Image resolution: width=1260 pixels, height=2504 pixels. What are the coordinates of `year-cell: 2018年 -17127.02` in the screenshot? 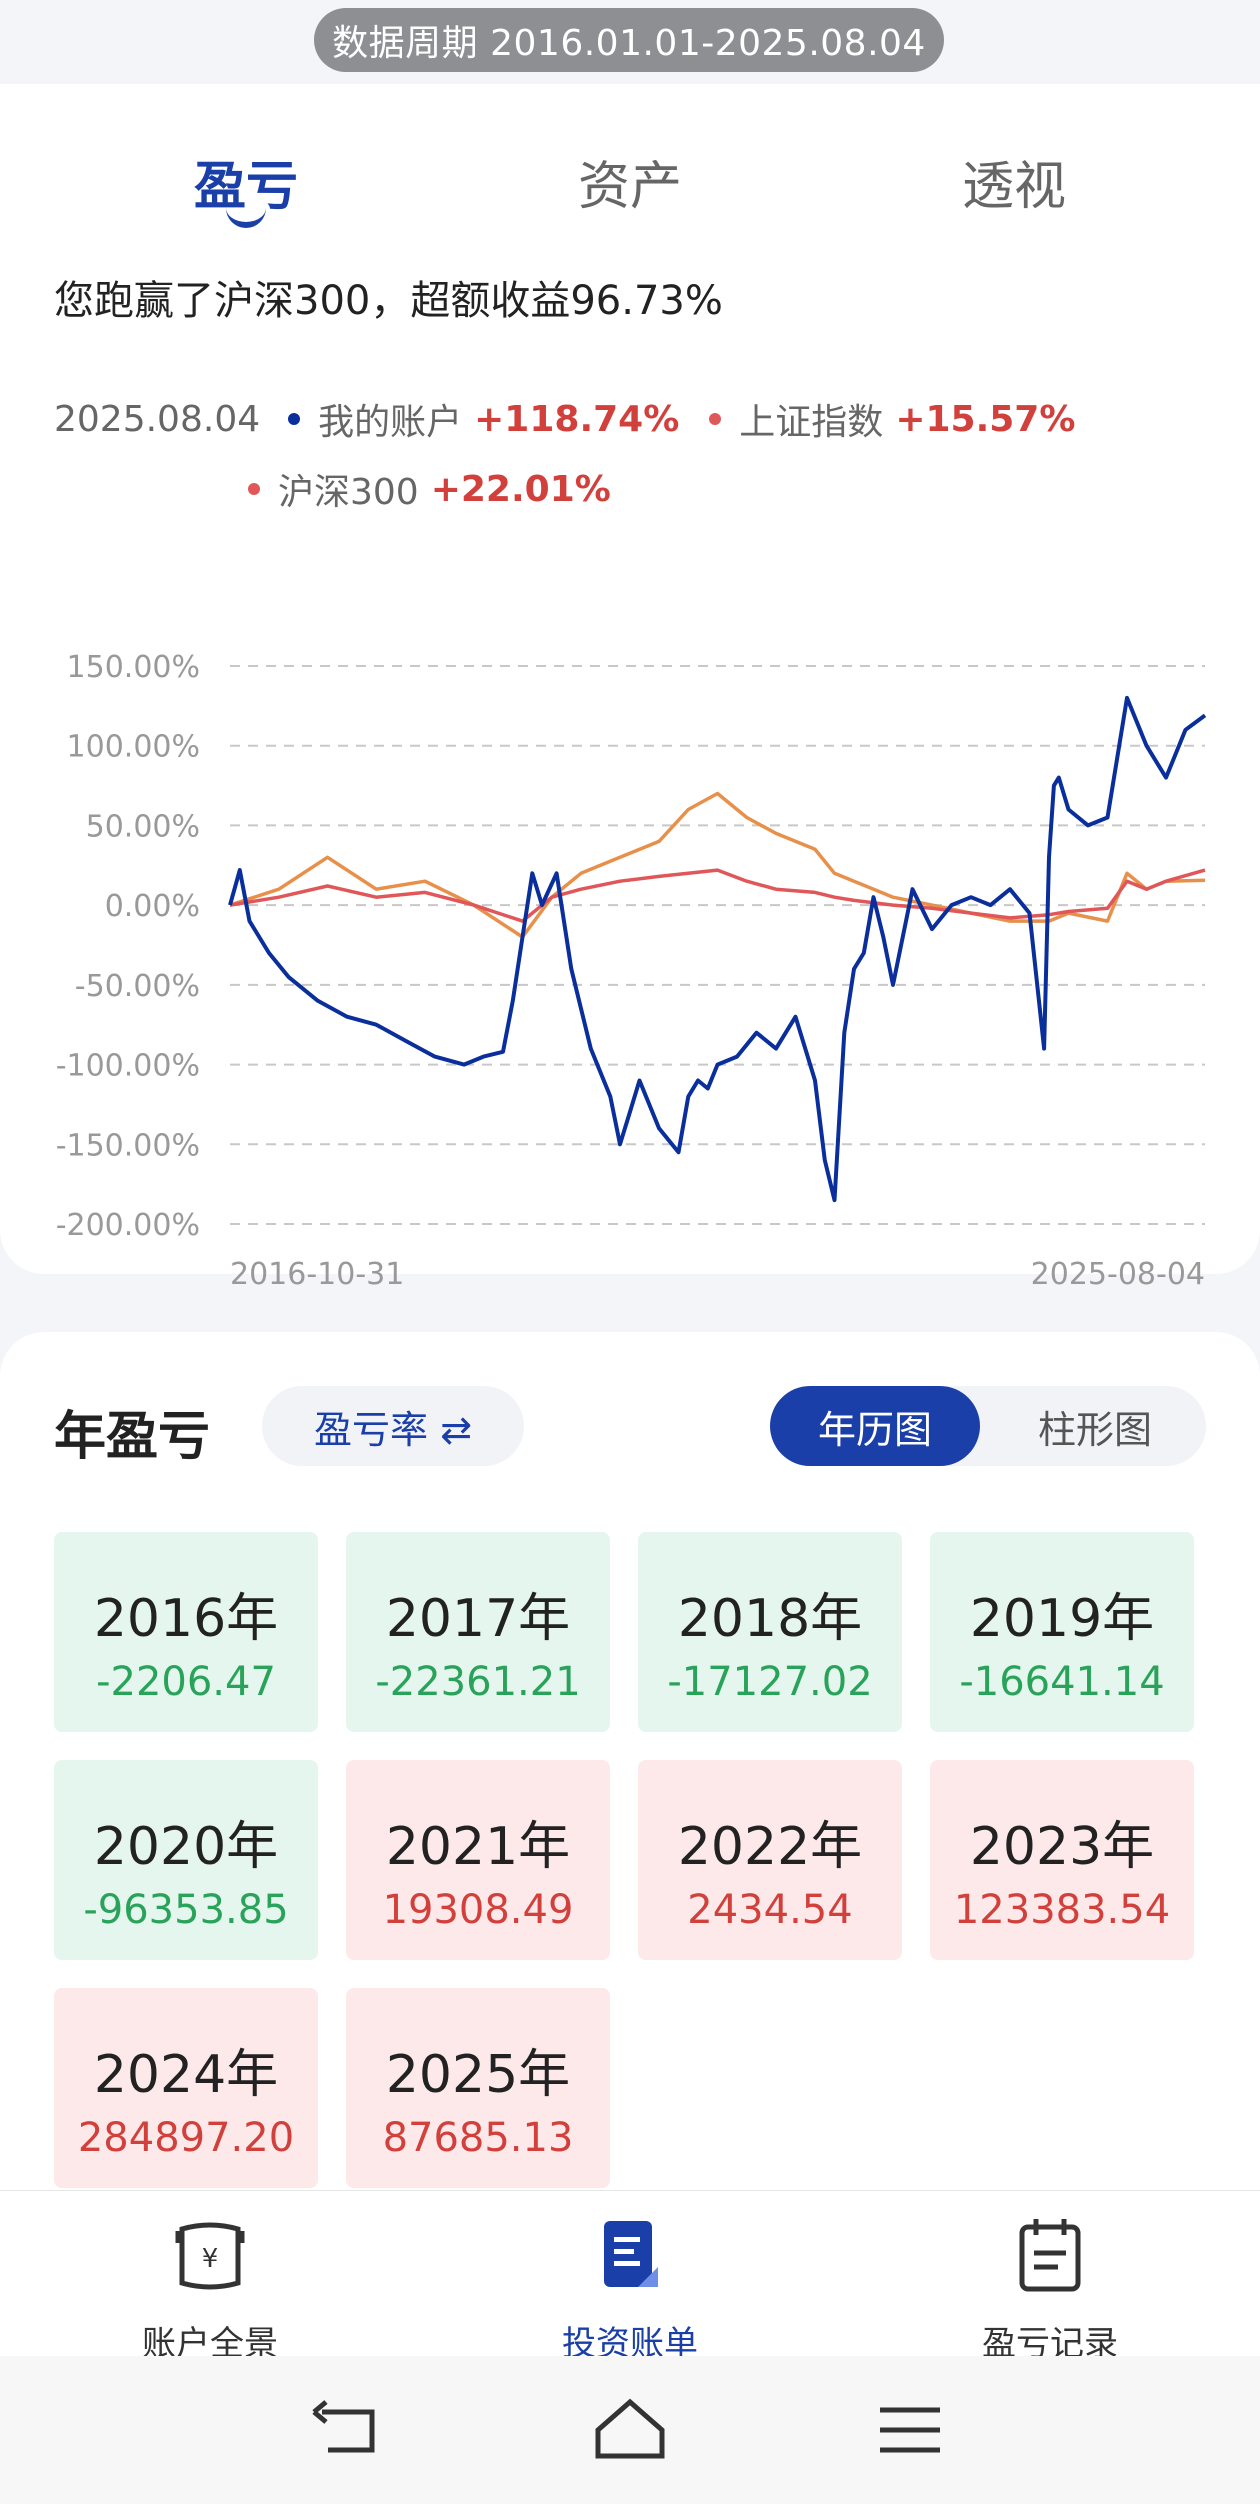 It's located at (770, 1632).